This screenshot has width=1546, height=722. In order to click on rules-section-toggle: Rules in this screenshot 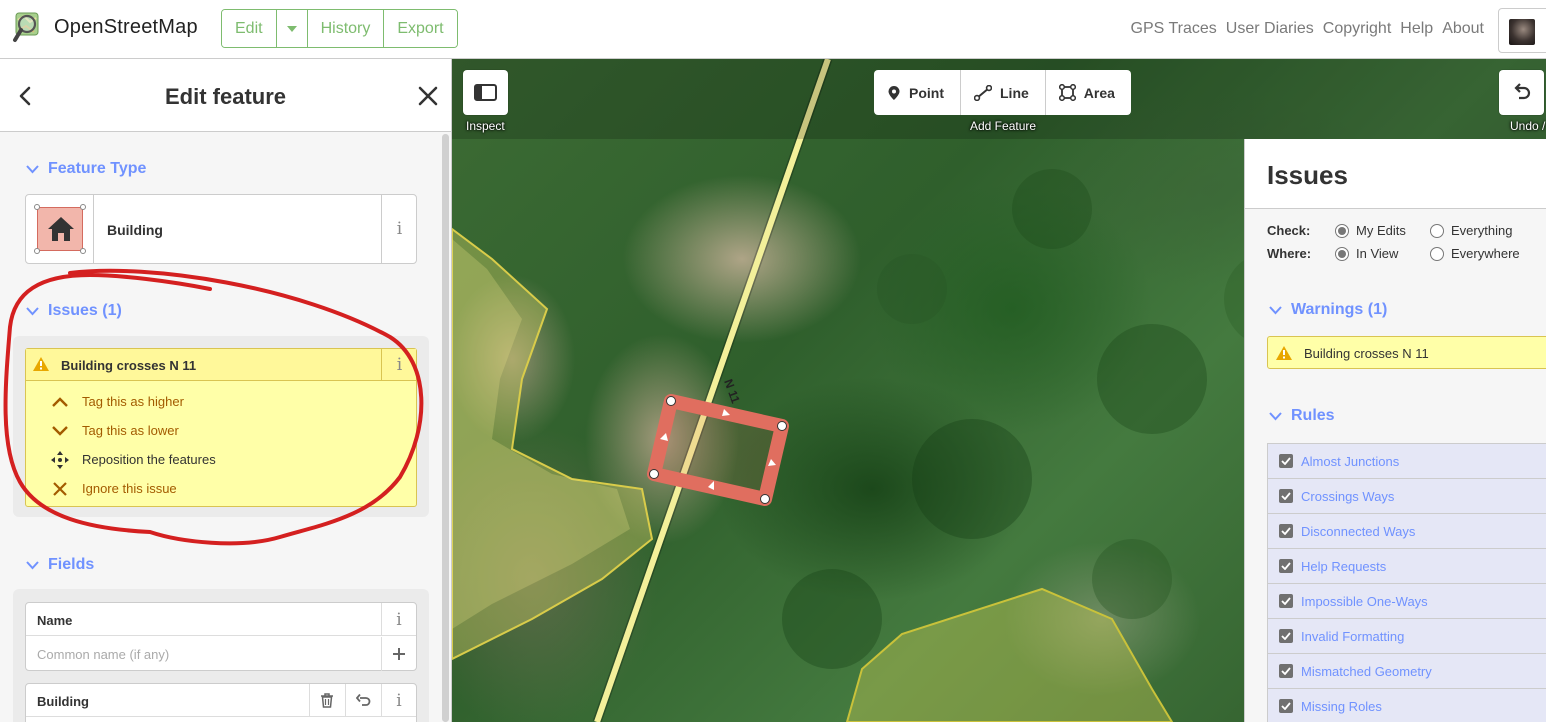, I will do `click(1302, 416)`.